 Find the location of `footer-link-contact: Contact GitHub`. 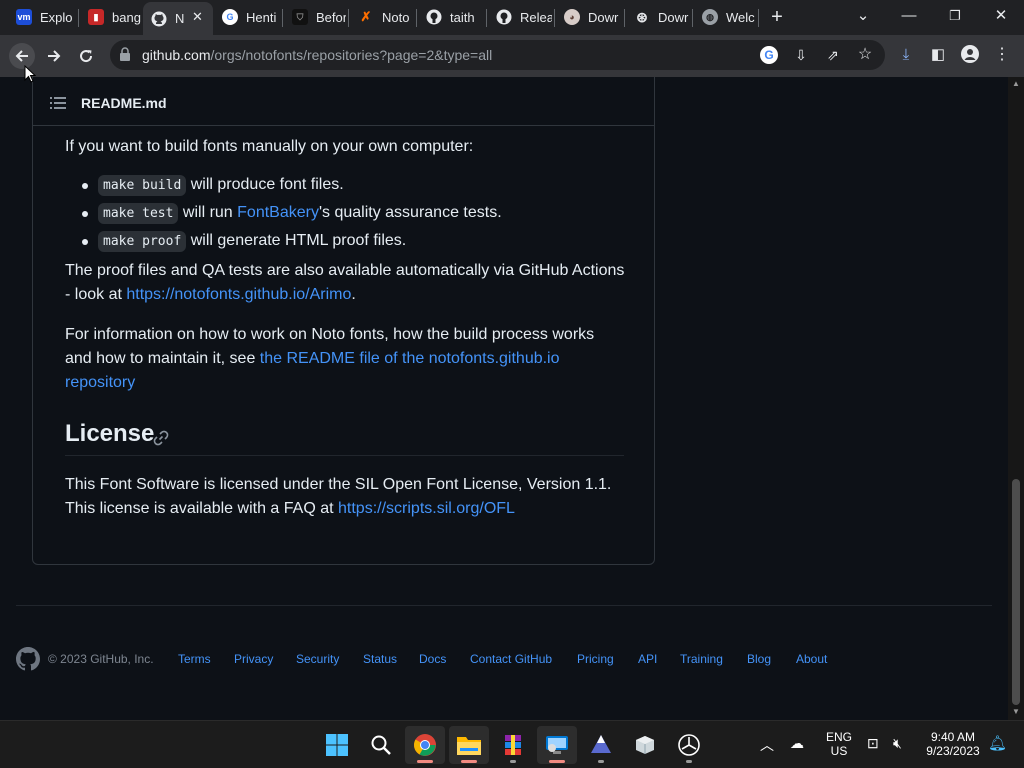

footer-link-contact: Contact GitHub is located at coordinates (511, 659).